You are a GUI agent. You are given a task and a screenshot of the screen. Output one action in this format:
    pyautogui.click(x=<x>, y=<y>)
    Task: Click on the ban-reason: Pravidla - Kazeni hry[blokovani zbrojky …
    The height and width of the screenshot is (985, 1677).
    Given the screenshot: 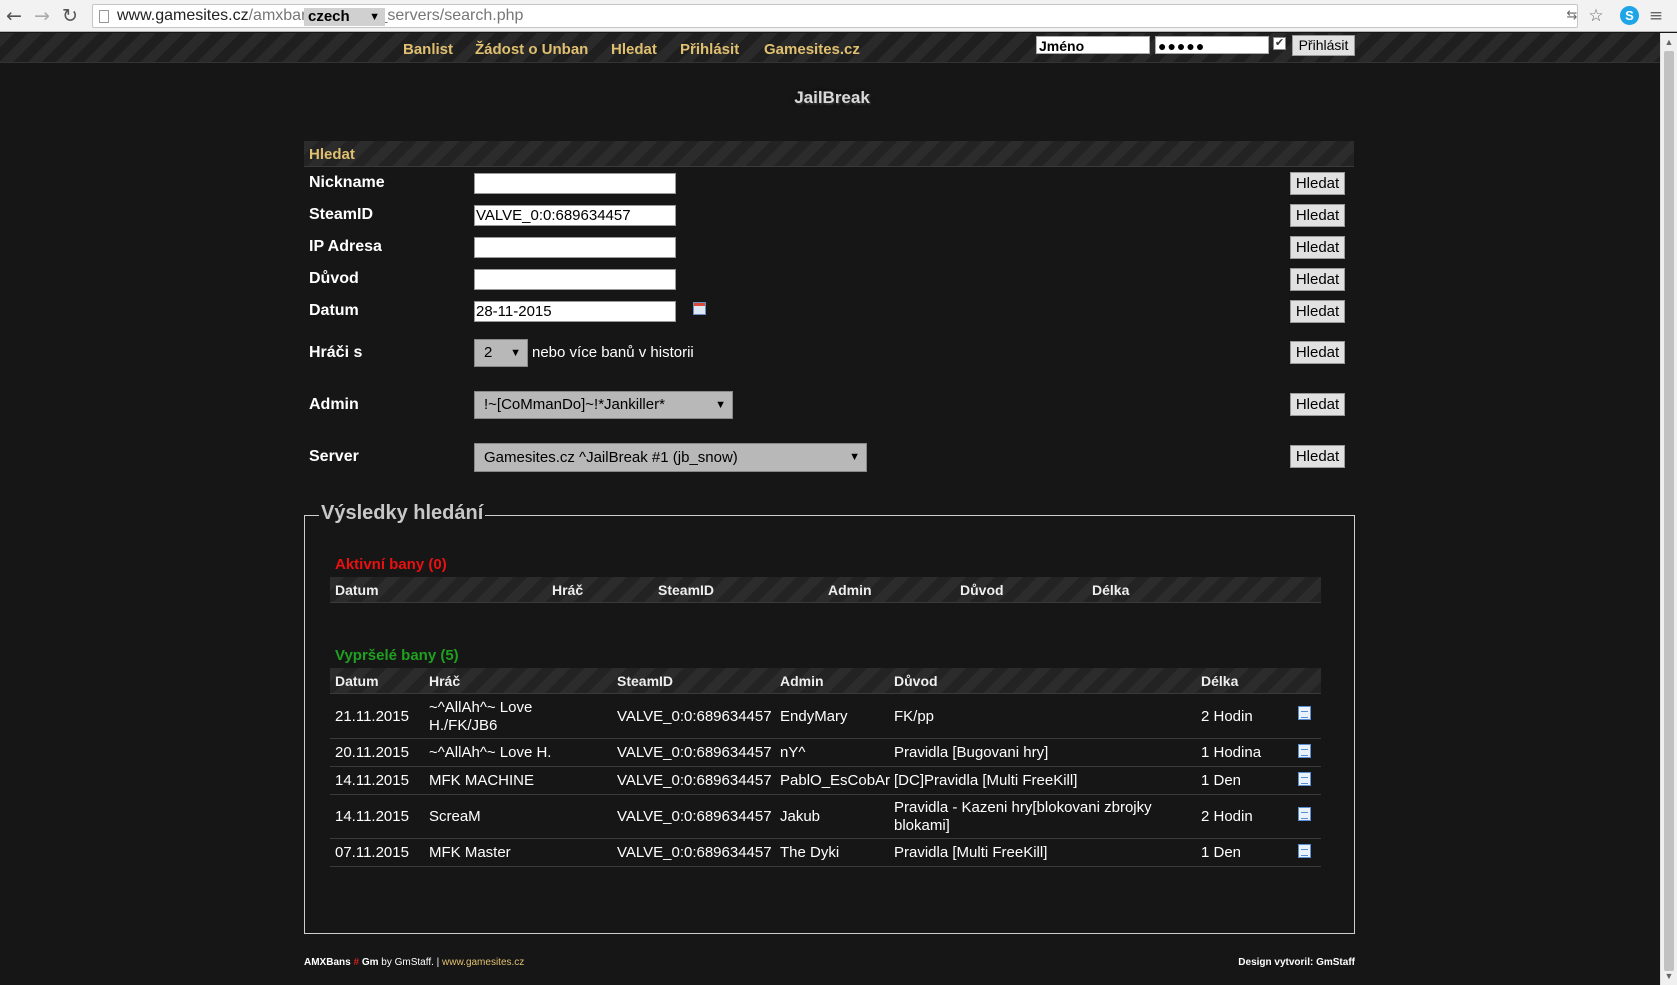 What is the action you would take?
    pyautogui.click(x=1023, y=816)
    